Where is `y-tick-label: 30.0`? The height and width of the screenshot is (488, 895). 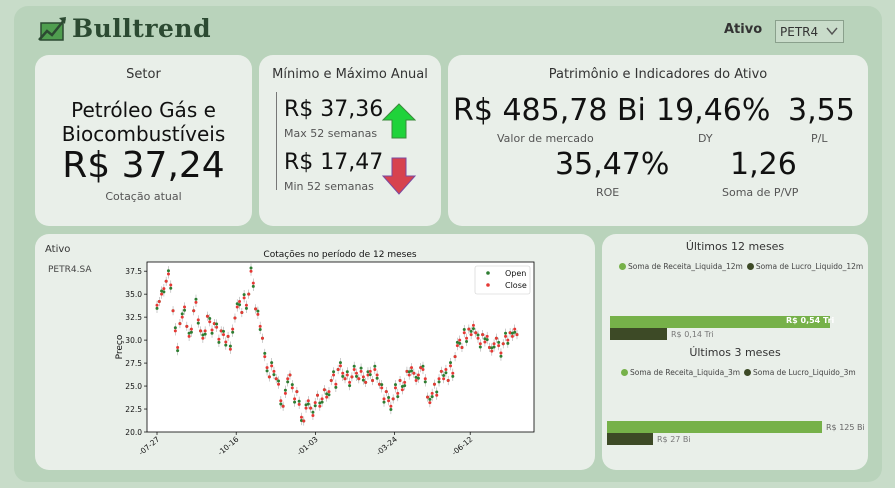
y-tick-label: 30.0 is located at coordinates (133, 340).